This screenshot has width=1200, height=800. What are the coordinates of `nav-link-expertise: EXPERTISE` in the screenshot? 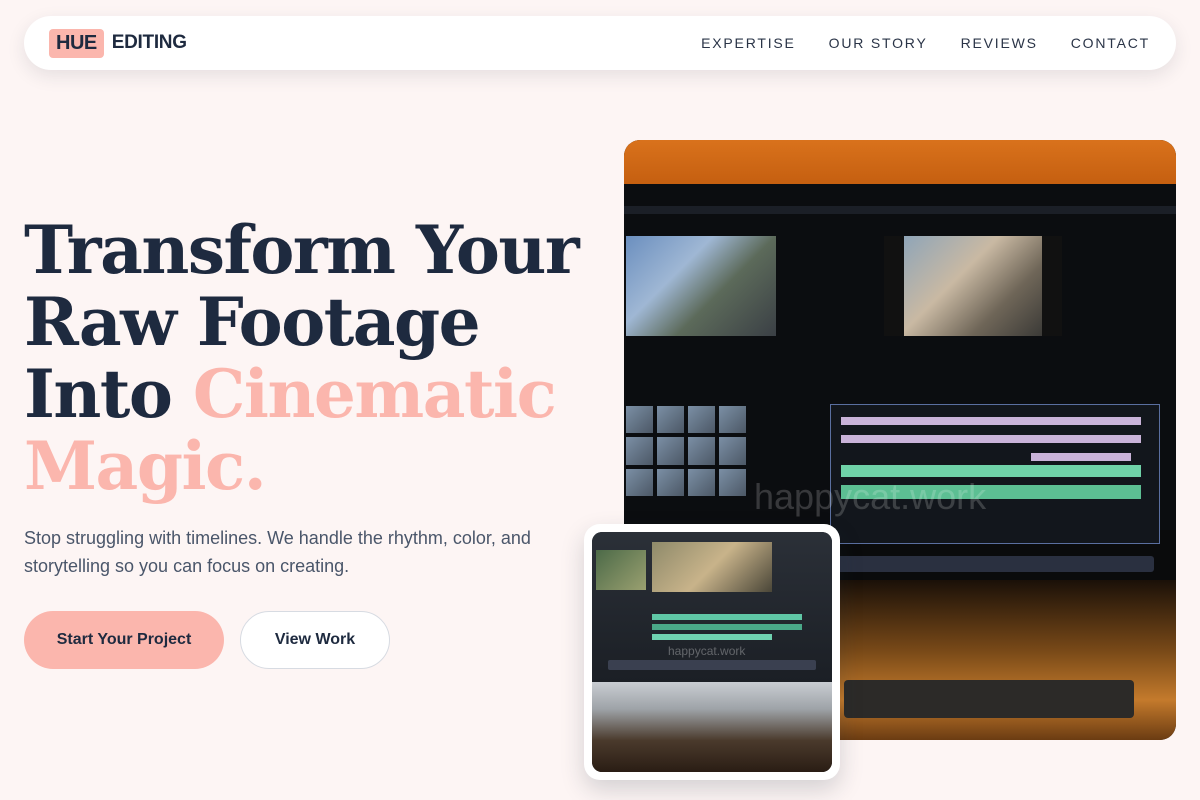 It's located at (748, 43).